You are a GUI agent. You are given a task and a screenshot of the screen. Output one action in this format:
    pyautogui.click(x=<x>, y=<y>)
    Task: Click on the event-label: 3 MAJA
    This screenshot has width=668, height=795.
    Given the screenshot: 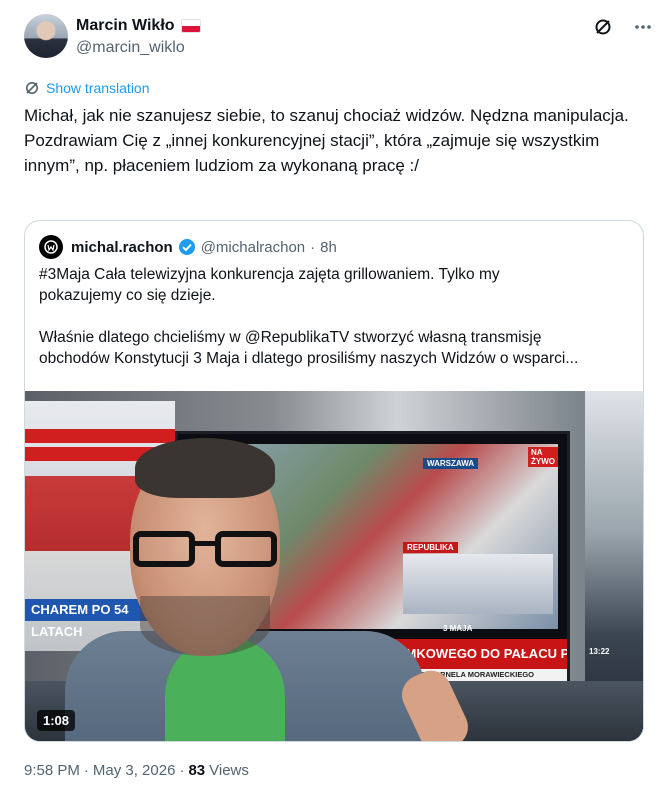 What is the action you would take?
    pyautogui.click(x=458, y=628)
    